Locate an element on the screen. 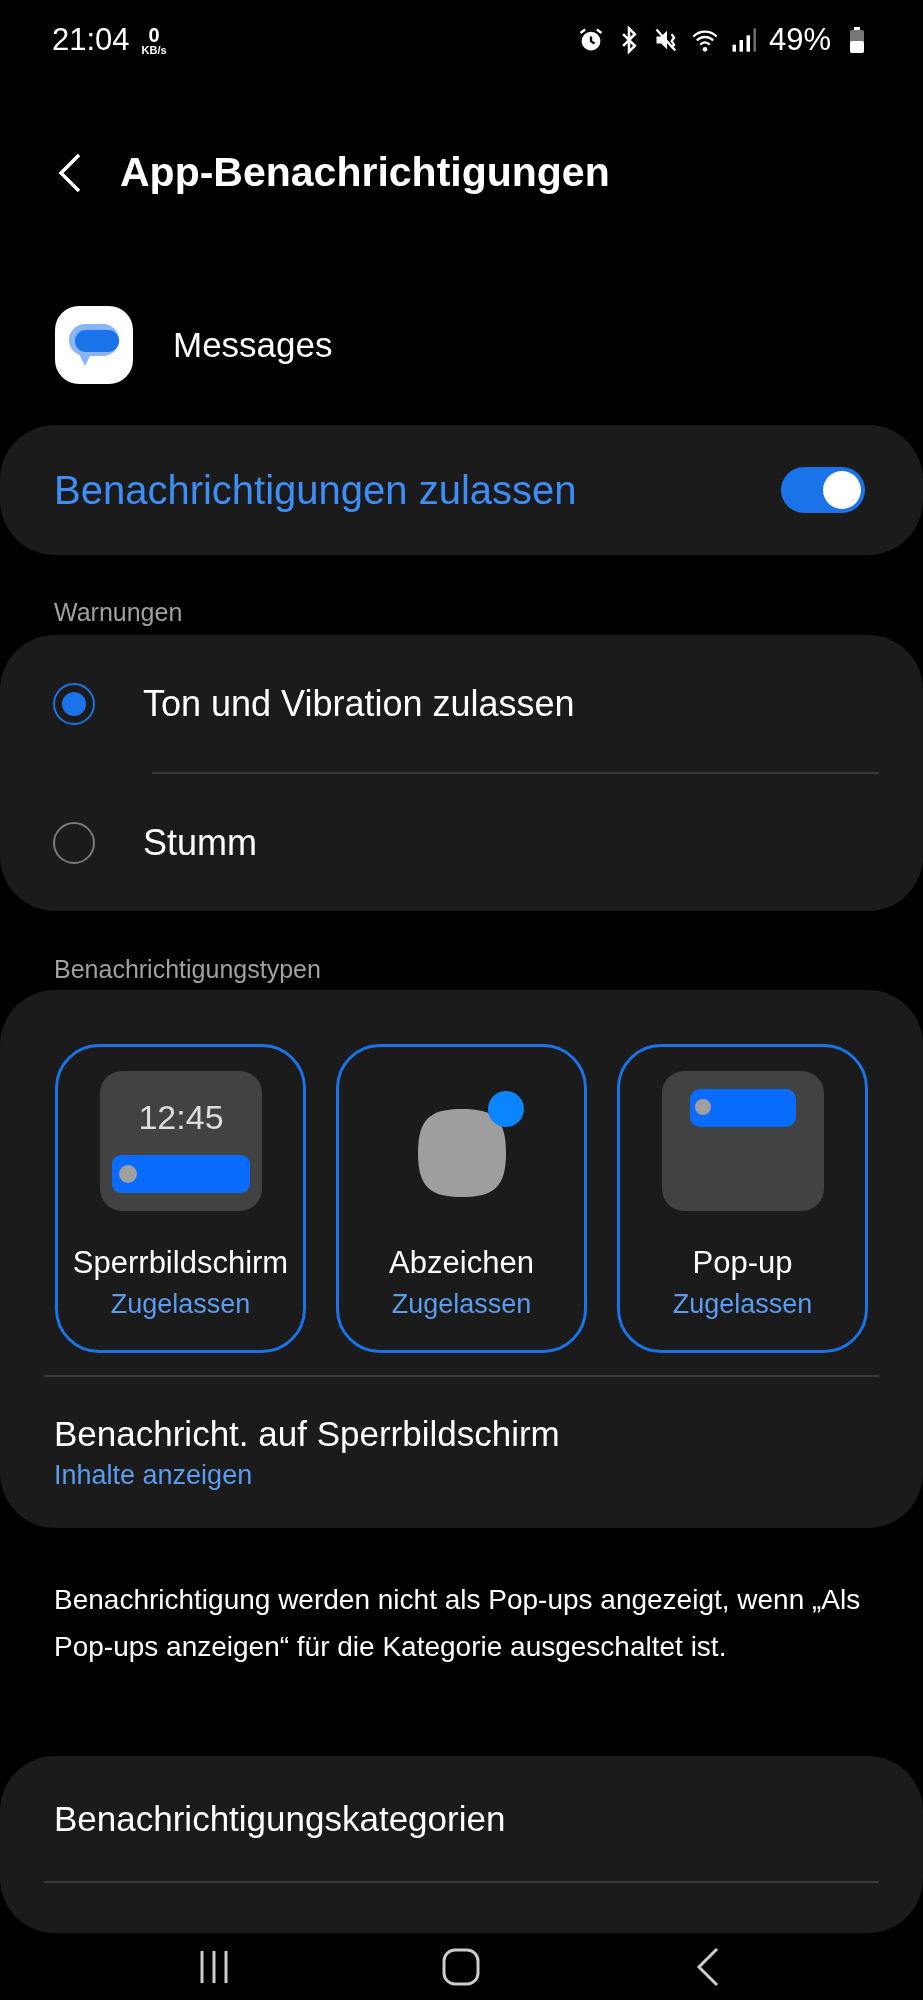 This screenshot has height=2000, width=923. network-speed-unit: KB/s is located at coordinates (154, 50).